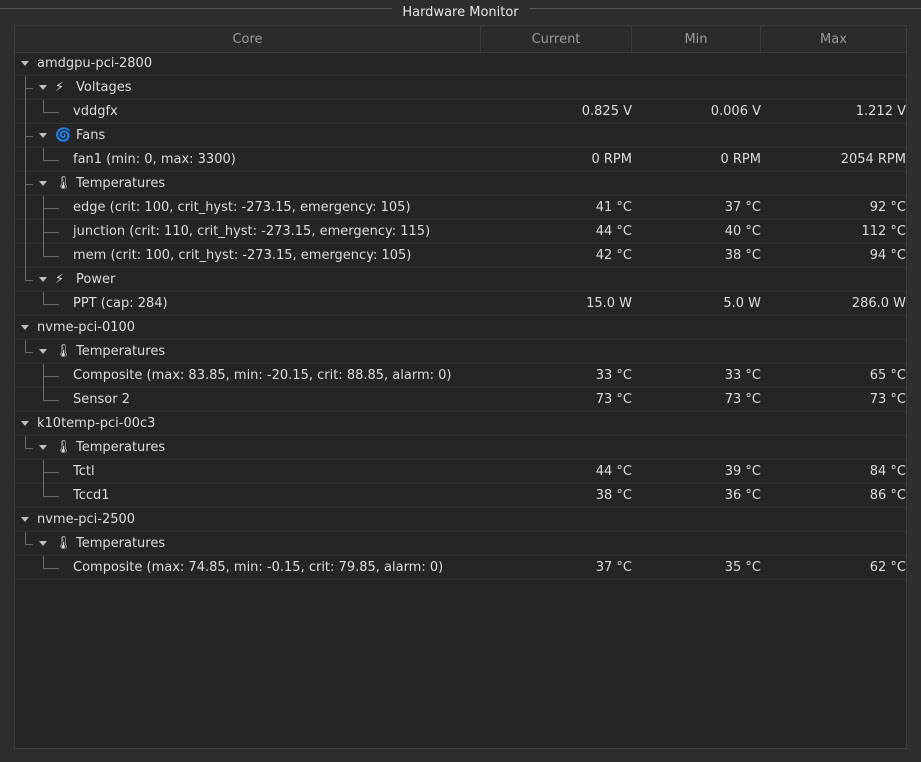 This screenshot has height=762, width=921. What do you see at coordinates (696, 39) in the screenshot?
I see `column-header-min: Min` at bounding box center [696, 39].